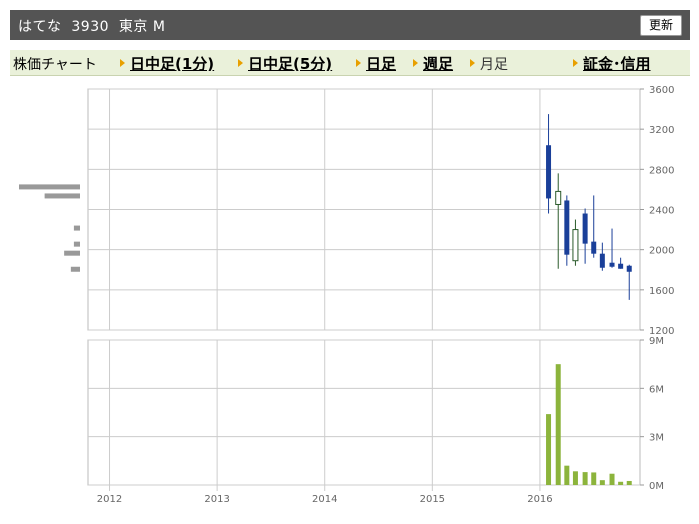 The height and width of the screenshot is (524, 699). What do you see at coordinates (656, 389) in the screenshot?
I see `volume-tick-label: 6M` at bounding box center [656, 389].